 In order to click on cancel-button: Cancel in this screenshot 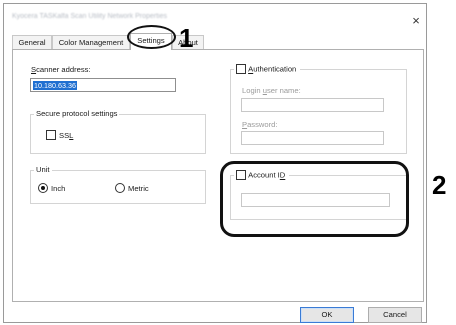, I will do `click(395, 315)`.